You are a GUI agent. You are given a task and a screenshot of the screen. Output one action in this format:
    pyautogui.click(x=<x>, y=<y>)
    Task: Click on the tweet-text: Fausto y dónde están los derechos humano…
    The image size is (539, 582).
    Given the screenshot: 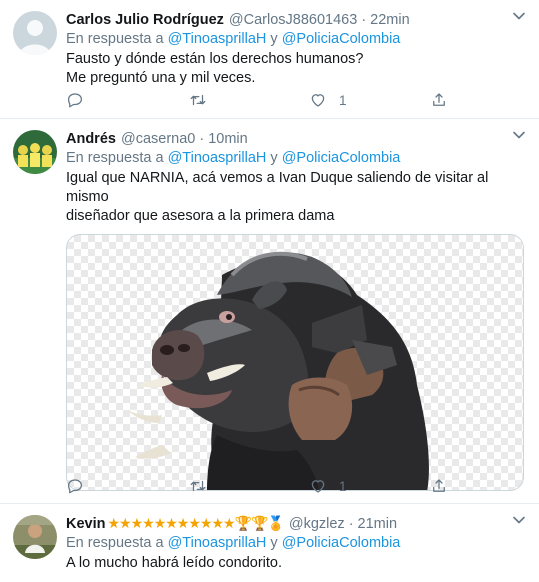 What is the action you would take?
    pyautogui.click(x=295, y=69)
    